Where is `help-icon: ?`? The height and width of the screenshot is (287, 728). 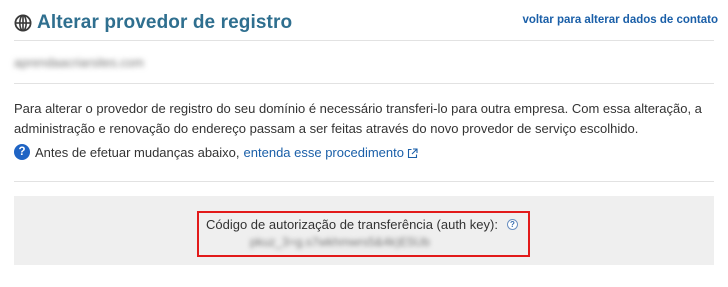 help-icon: ? is located at coordinates (22, 152).